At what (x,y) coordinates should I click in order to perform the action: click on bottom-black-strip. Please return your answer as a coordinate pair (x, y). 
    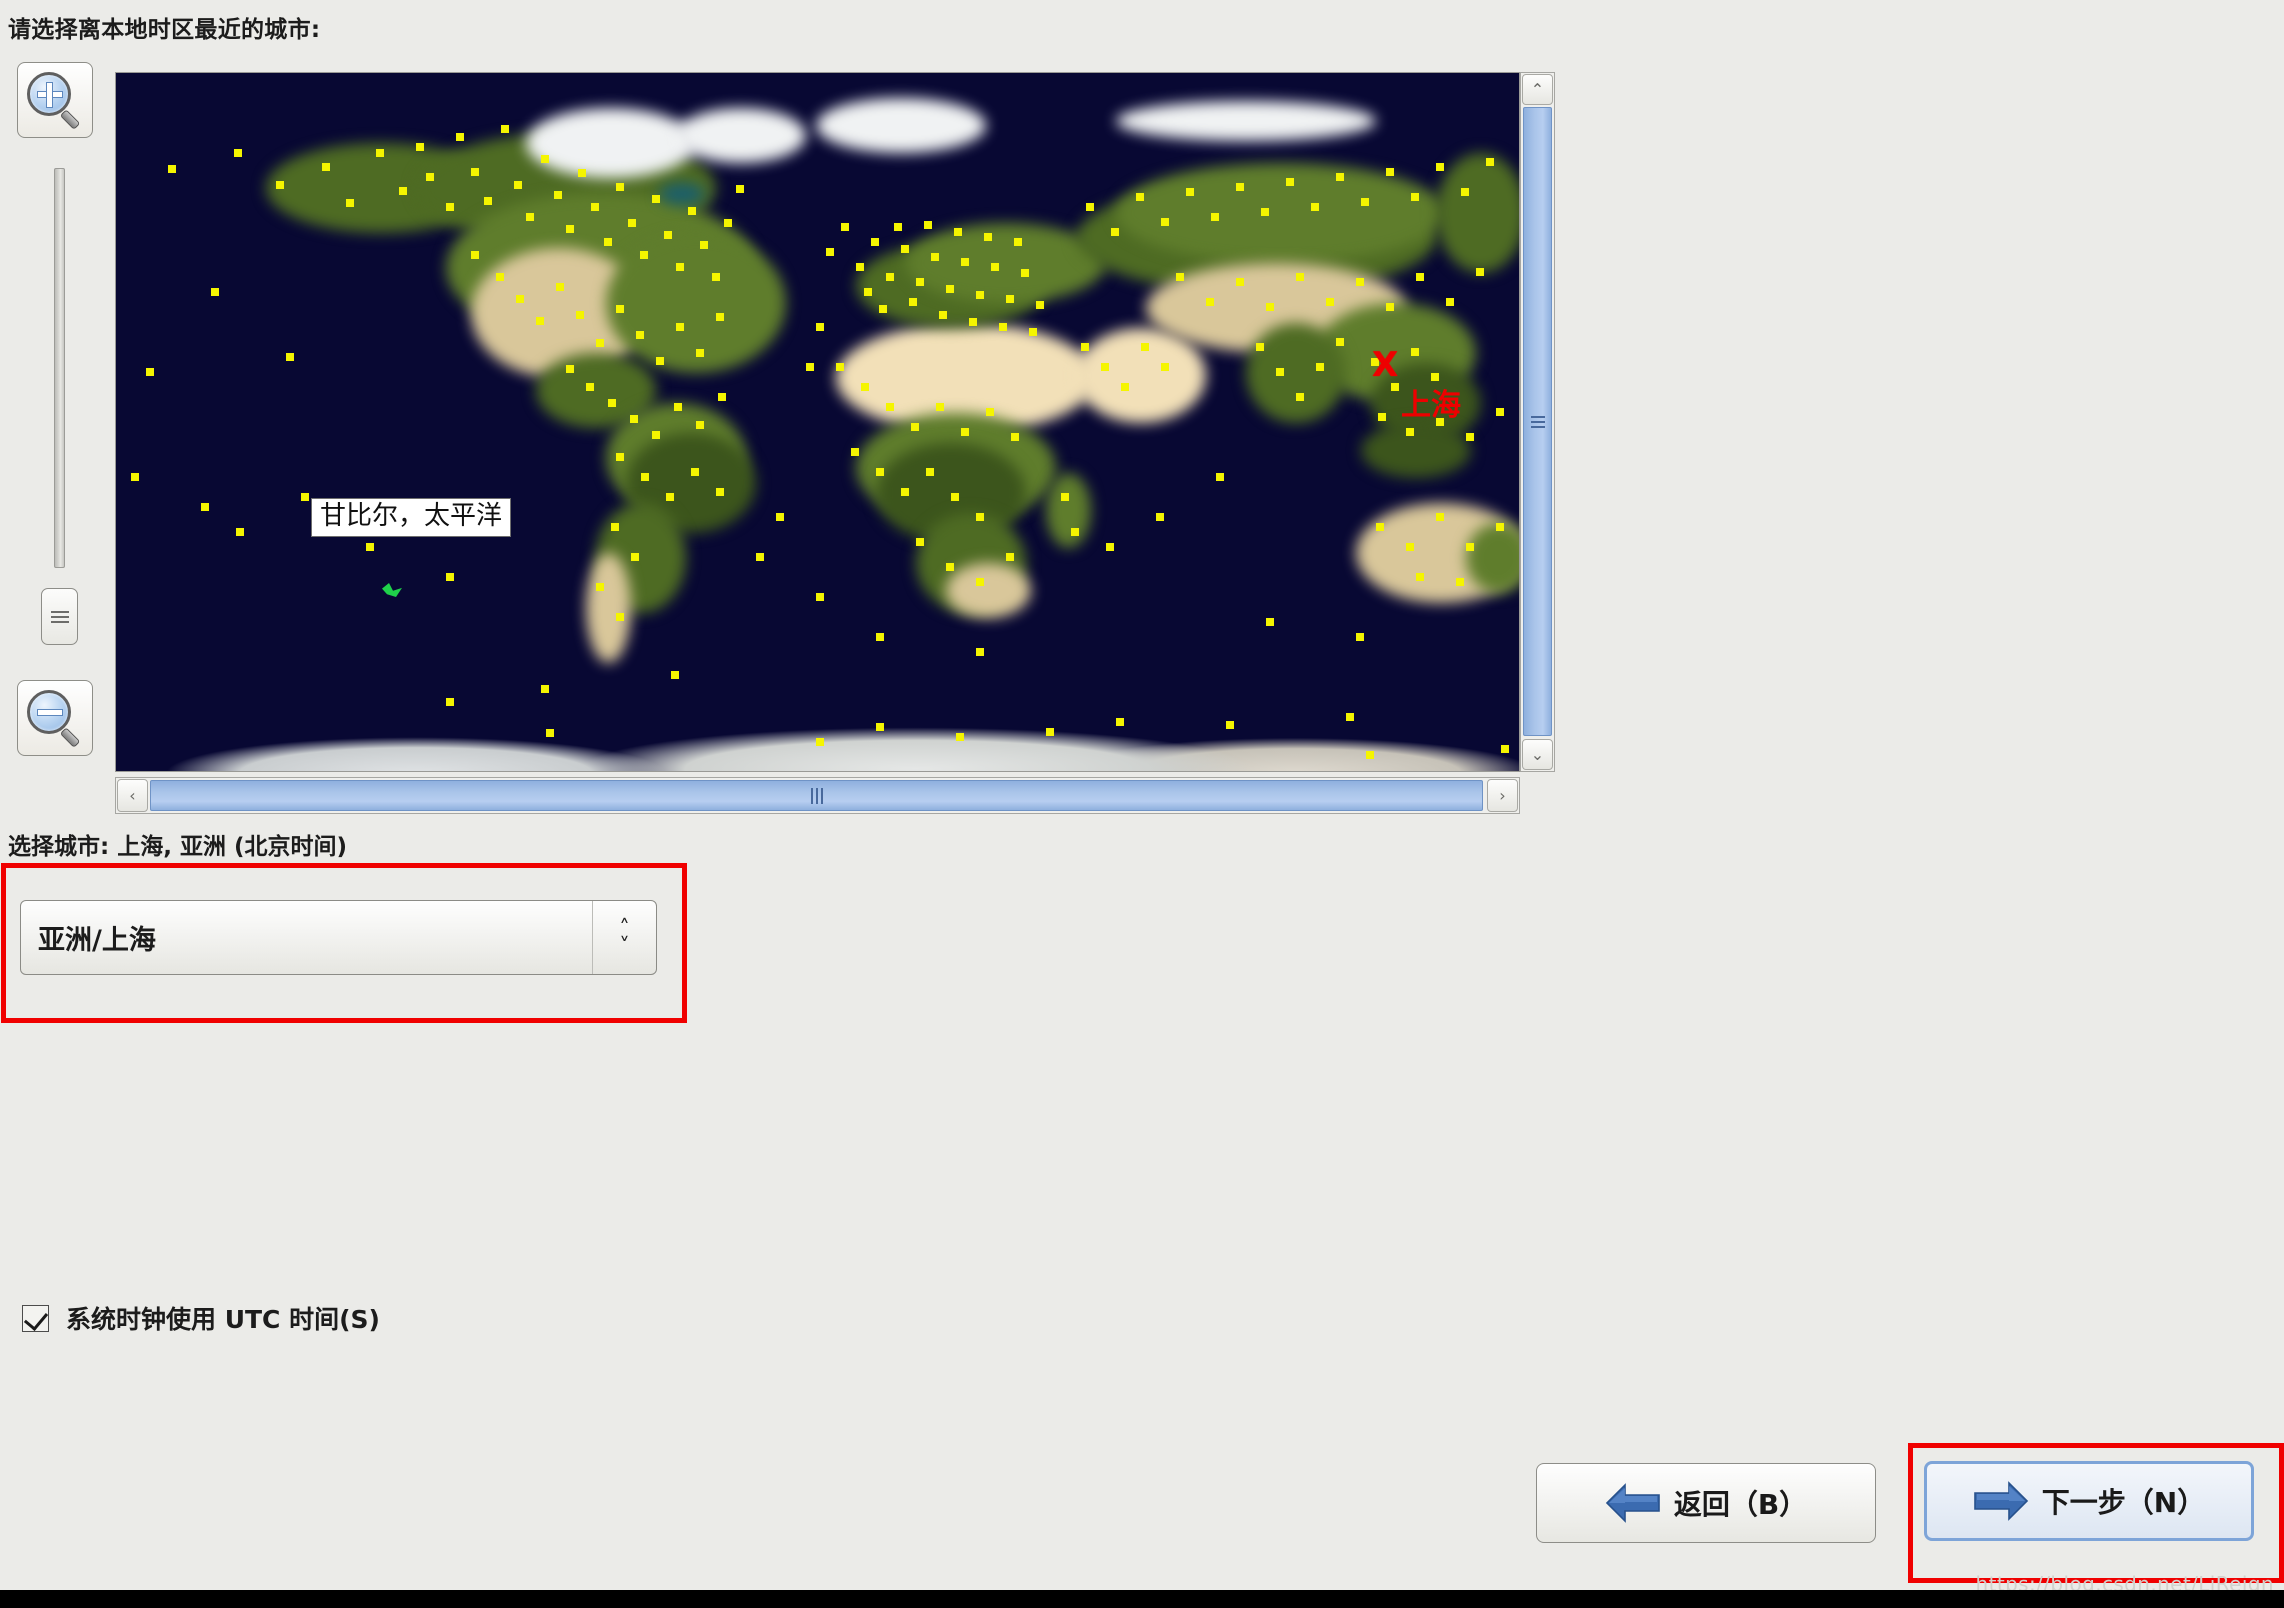
    Looking at the image, I should click on (1142, 1599).